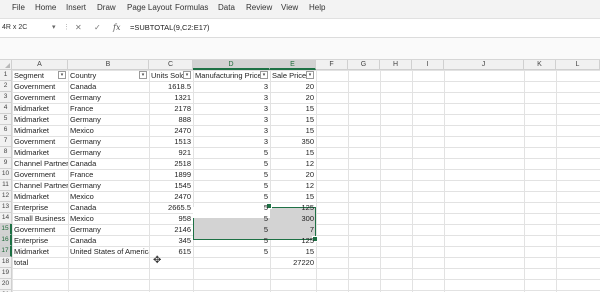  Describe the element at coordinates (171, 229) in the screenshot. I see `table-cell: 2146` at that location.